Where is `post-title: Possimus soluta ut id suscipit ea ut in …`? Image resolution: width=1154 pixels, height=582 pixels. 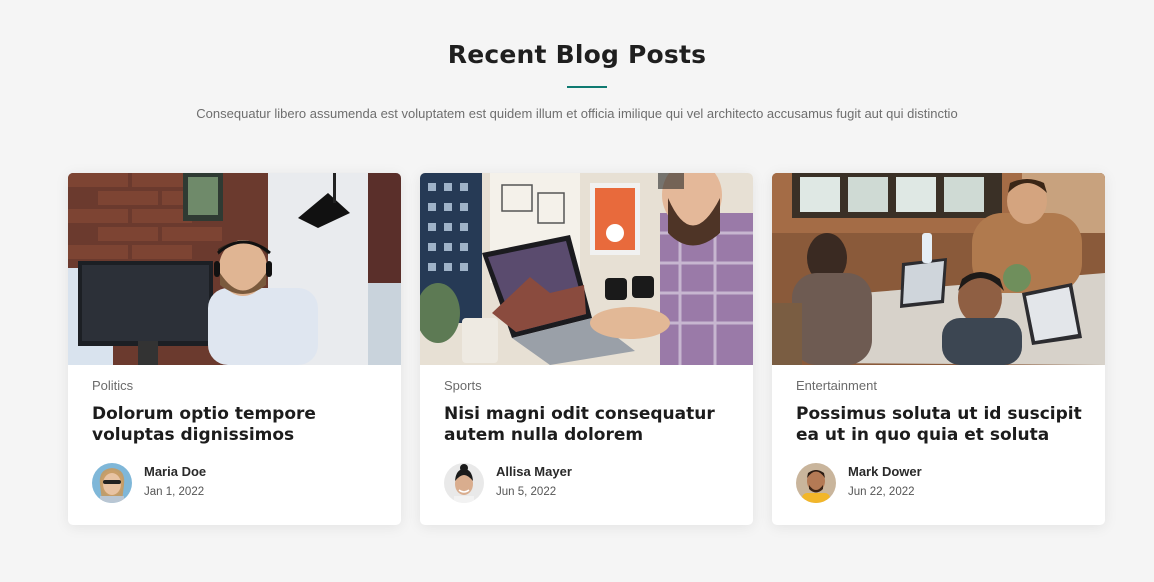
post-title: Possimus soluta ut id suscipit ea ut in … is located at coordinates (941, 425).